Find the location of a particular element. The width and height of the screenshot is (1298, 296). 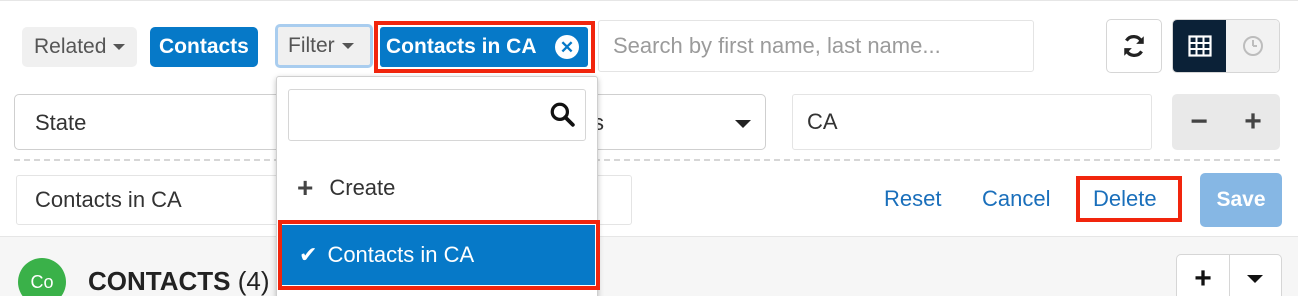

clock-icon is located at coordinates (1252, 46).